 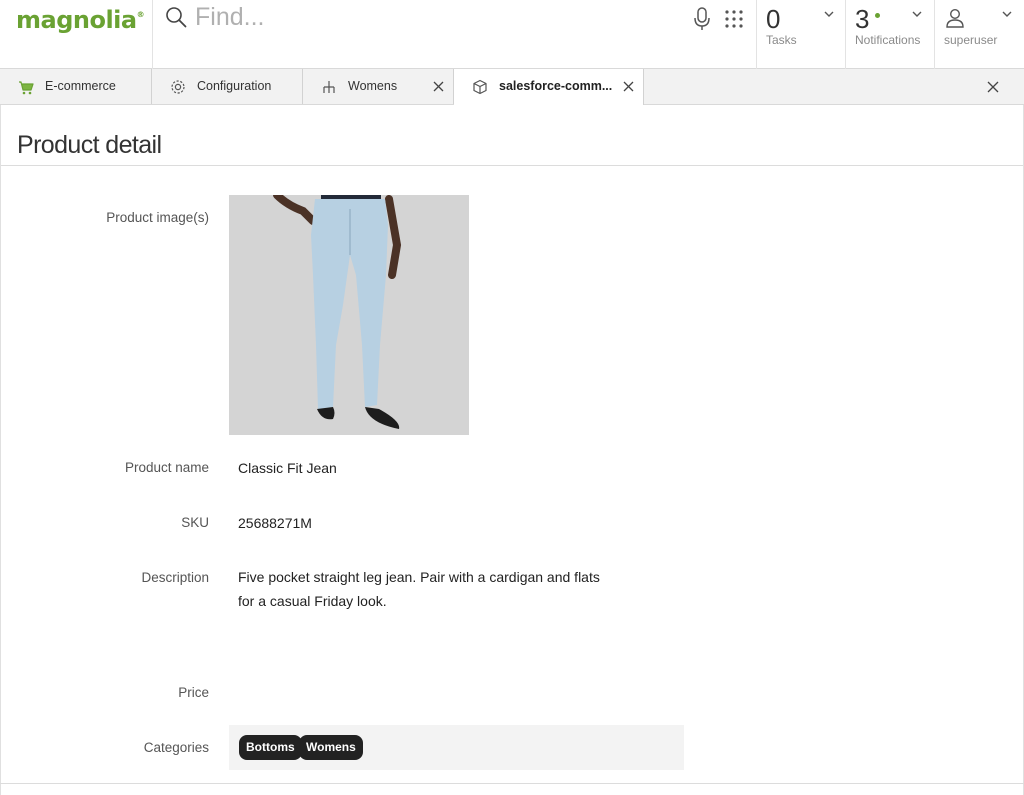 What do you see at coordinates (456, 747) in the screenshot?
I see `categories-field: Bottoms Womens` at bounding box center [456, 747].